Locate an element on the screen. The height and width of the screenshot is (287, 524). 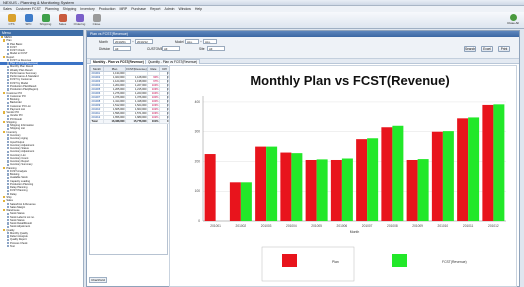
month-from-input is located at coordinates (122, 41).